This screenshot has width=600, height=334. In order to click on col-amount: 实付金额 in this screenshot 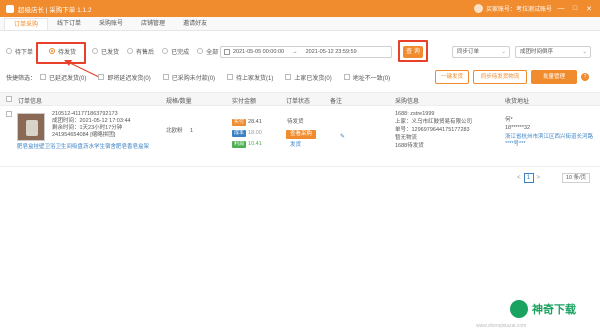, I will do `click(244, 102)`.